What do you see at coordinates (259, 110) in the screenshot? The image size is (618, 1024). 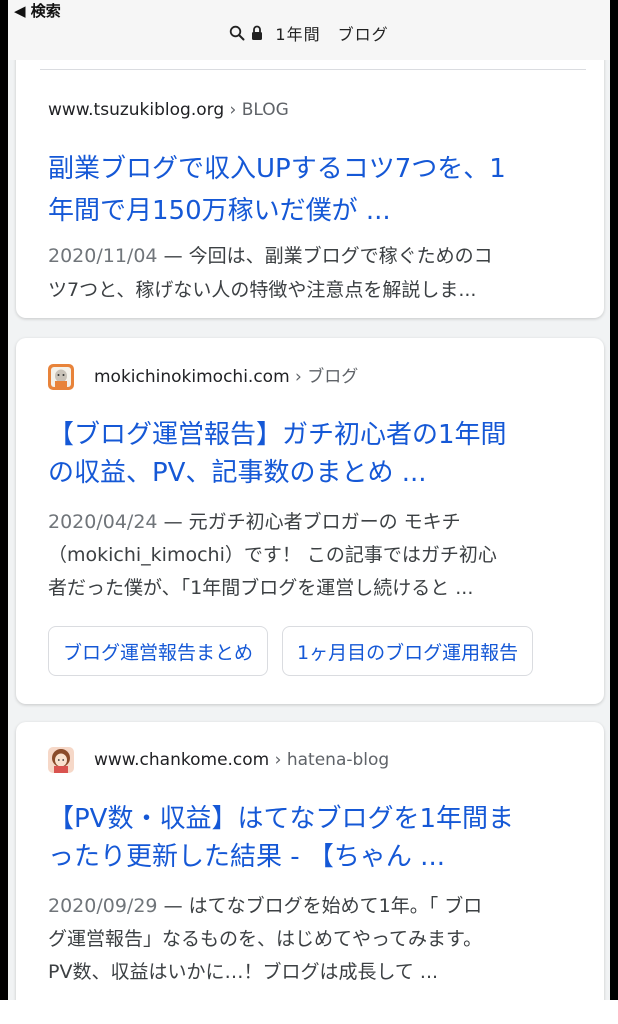 I see `result-breadcrumb: › BLOG` at bounding box center [259, 110].